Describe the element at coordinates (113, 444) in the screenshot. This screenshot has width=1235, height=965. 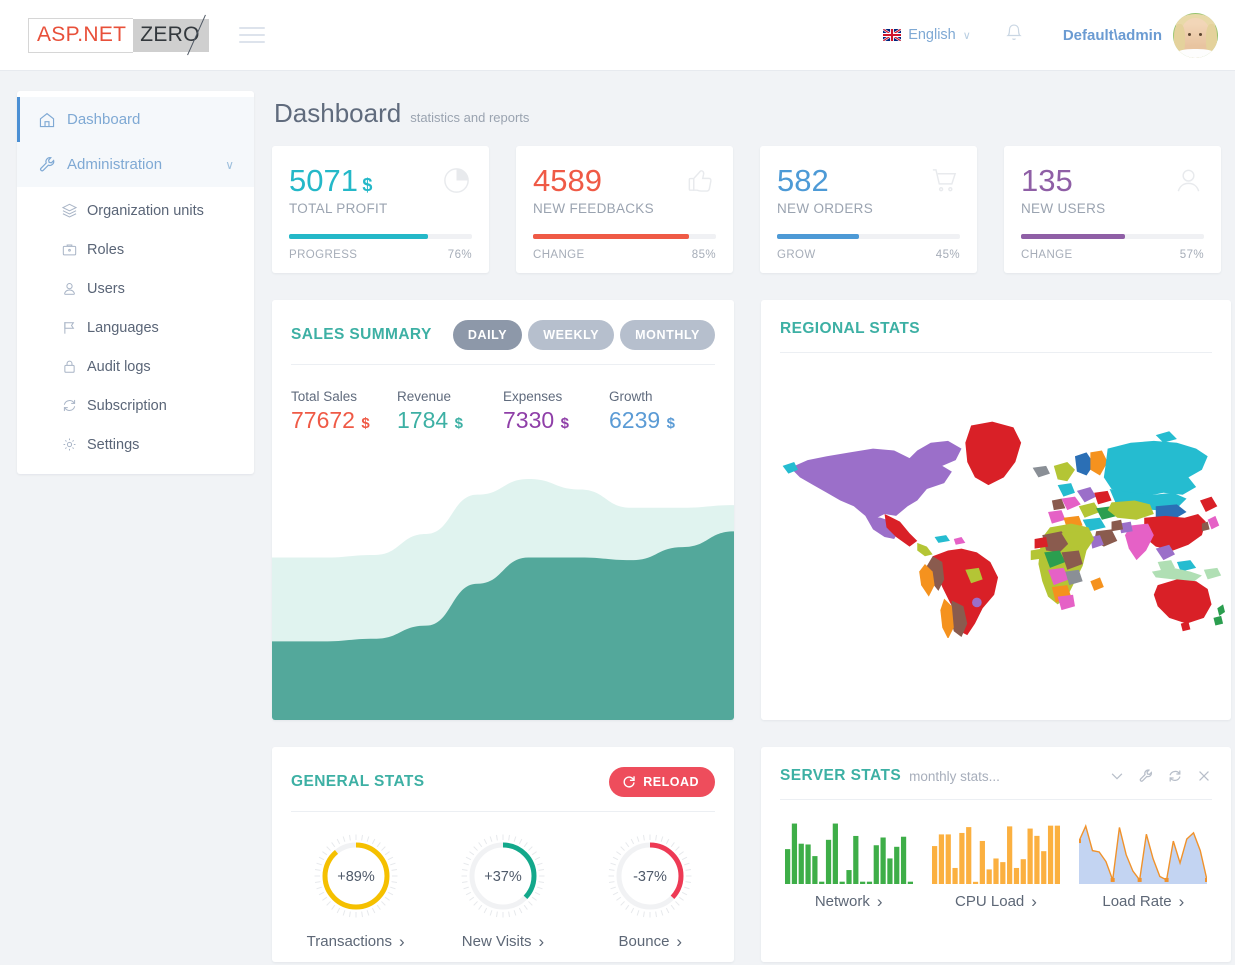
I see `sidebar-sublabel-settings: Settings` at that location.